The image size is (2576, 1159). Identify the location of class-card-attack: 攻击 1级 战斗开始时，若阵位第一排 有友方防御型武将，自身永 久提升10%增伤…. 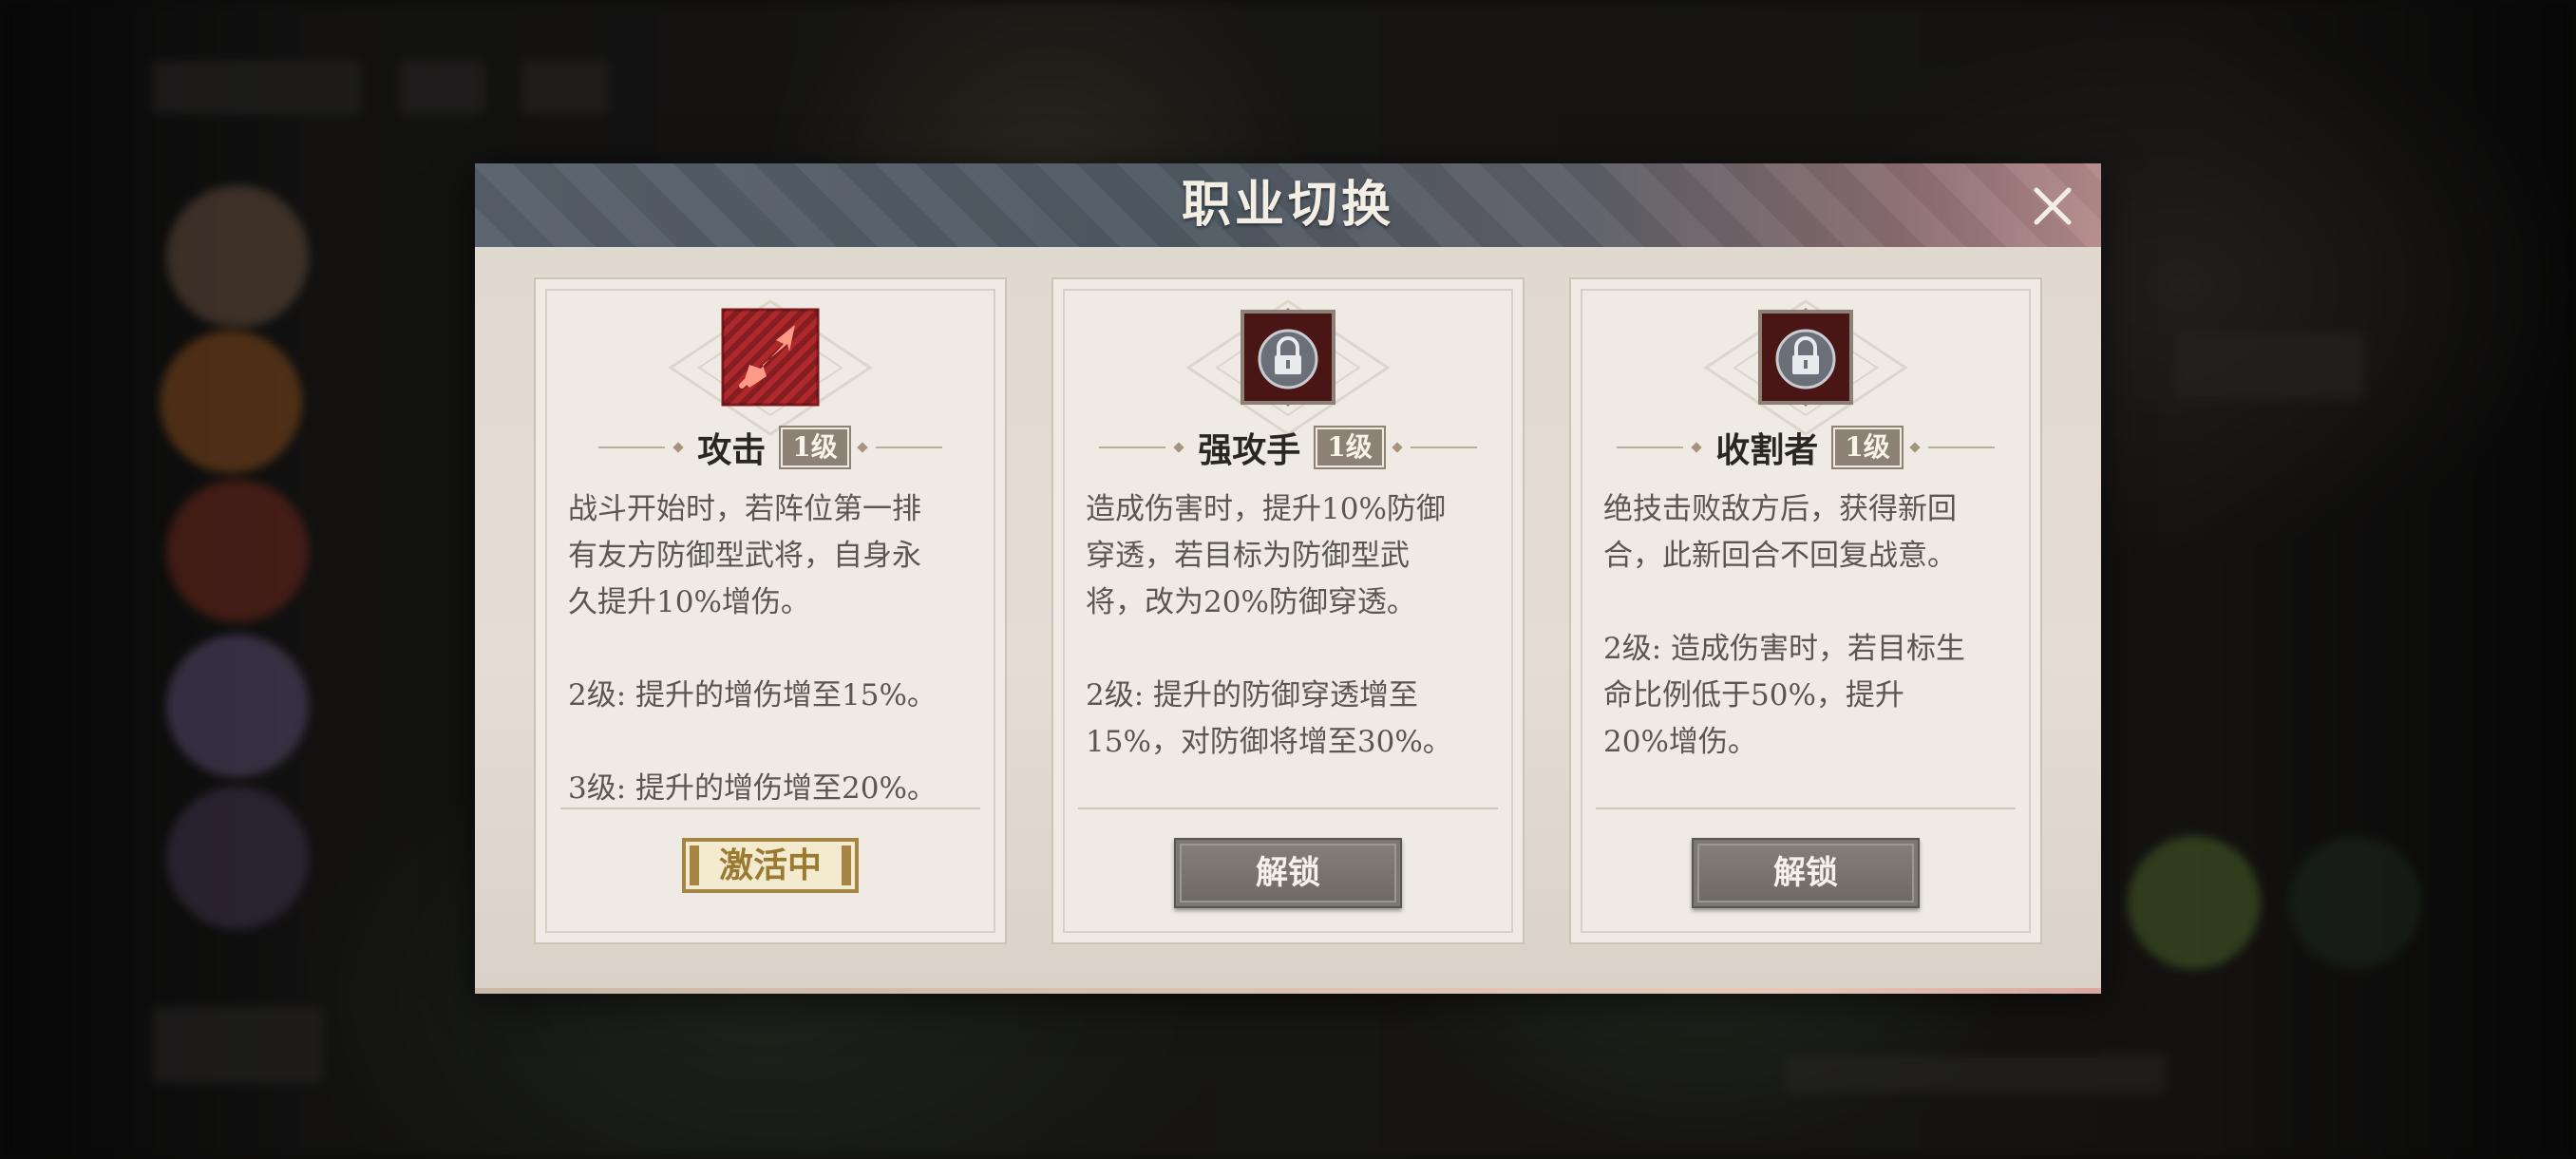
(770, 610).